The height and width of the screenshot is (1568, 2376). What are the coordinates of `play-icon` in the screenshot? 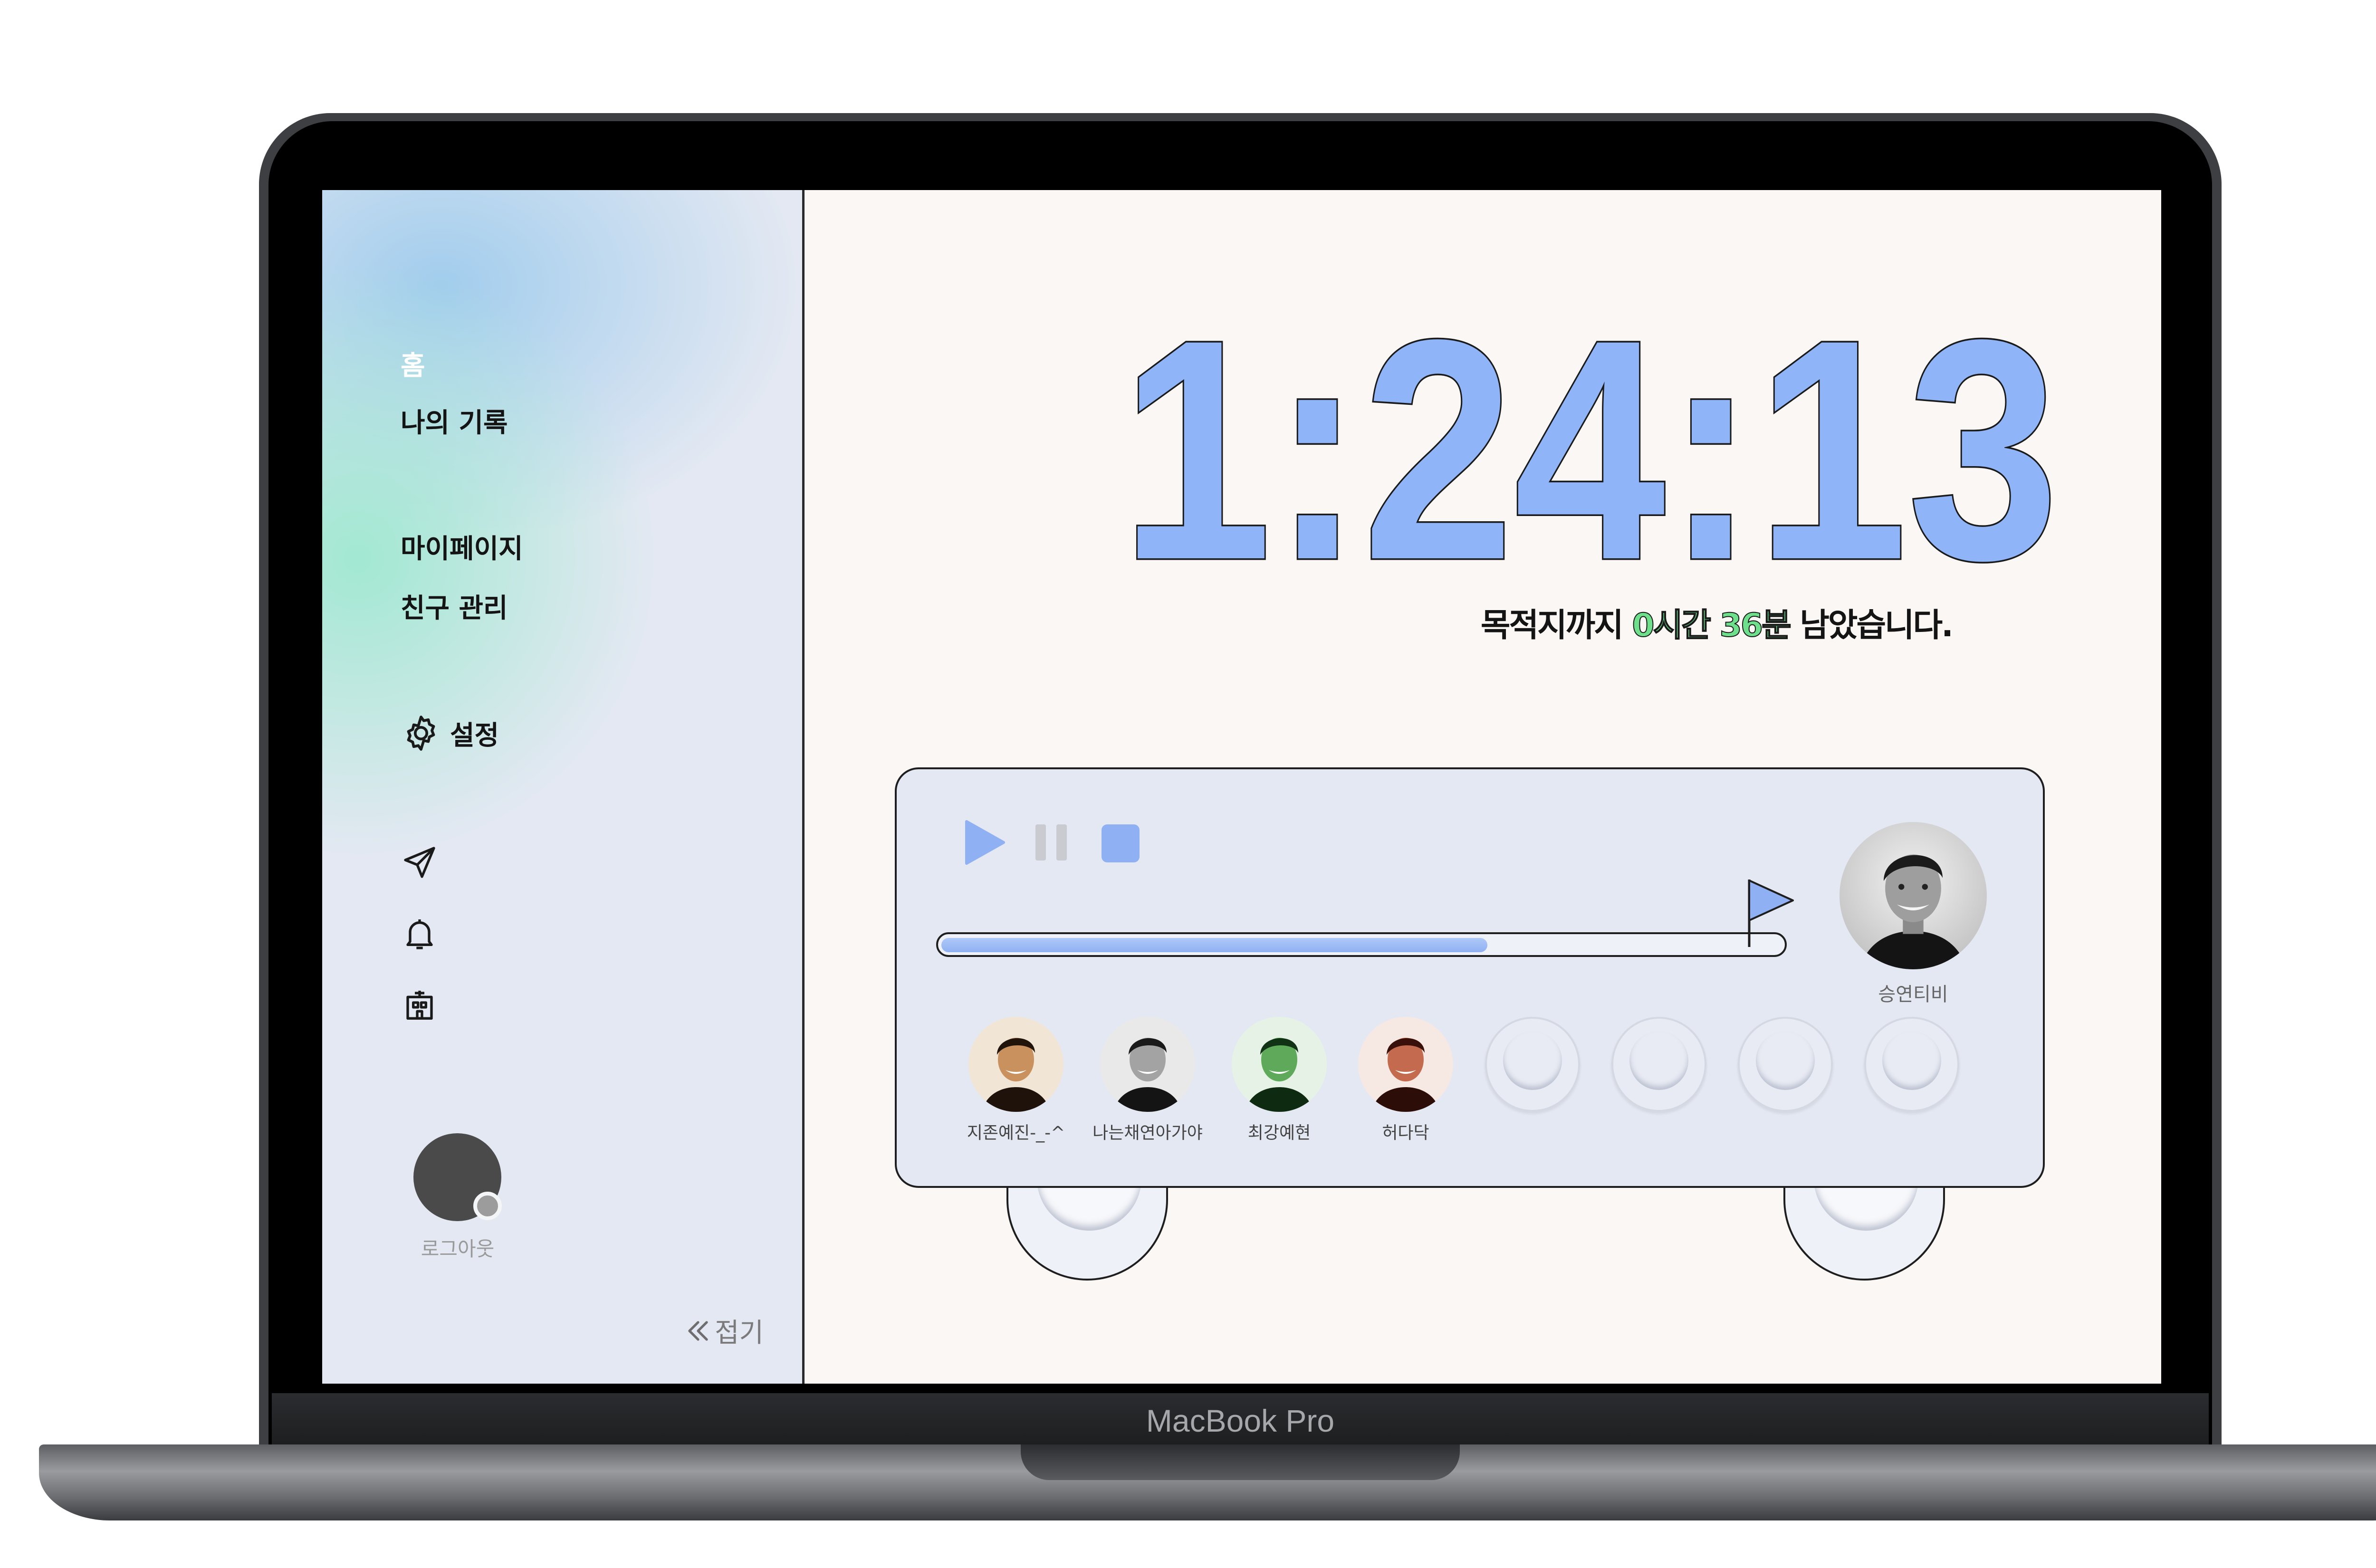 It's located at (985, 843).